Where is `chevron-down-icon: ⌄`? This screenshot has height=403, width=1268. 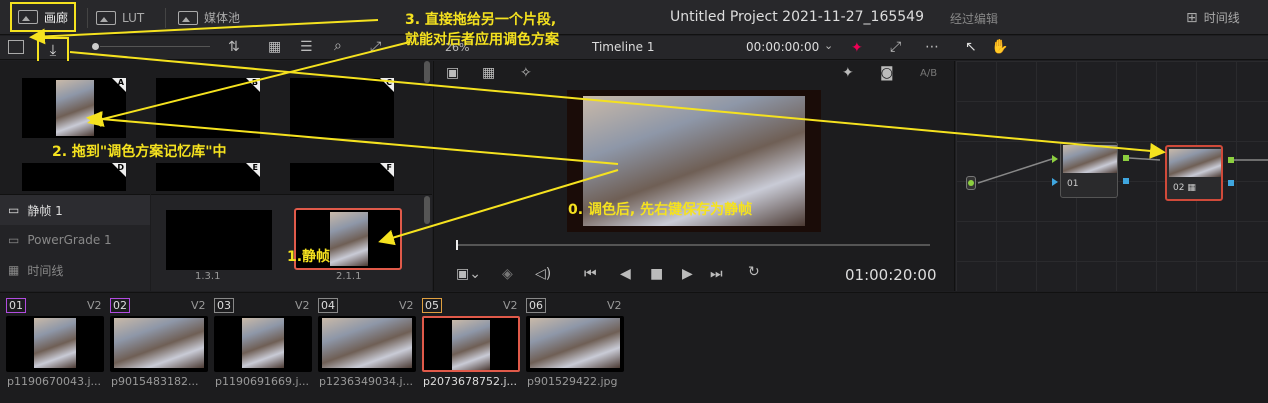 chevron-down-icon: ⌄ is located at coordinates (828, 45).